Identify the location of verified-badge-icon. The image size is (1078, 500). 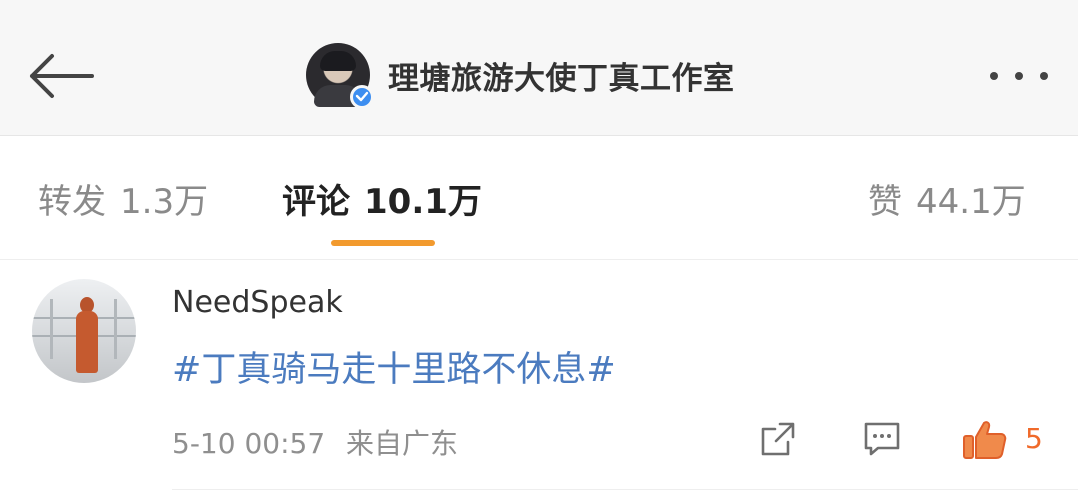
(362, 97).